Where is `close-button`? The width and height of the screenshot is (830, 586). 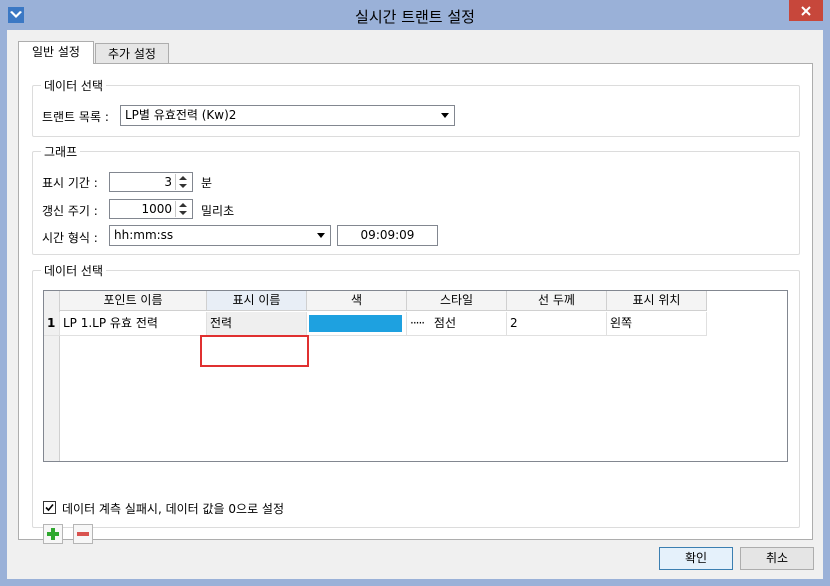
close-button is located at coordinates (806, 10).